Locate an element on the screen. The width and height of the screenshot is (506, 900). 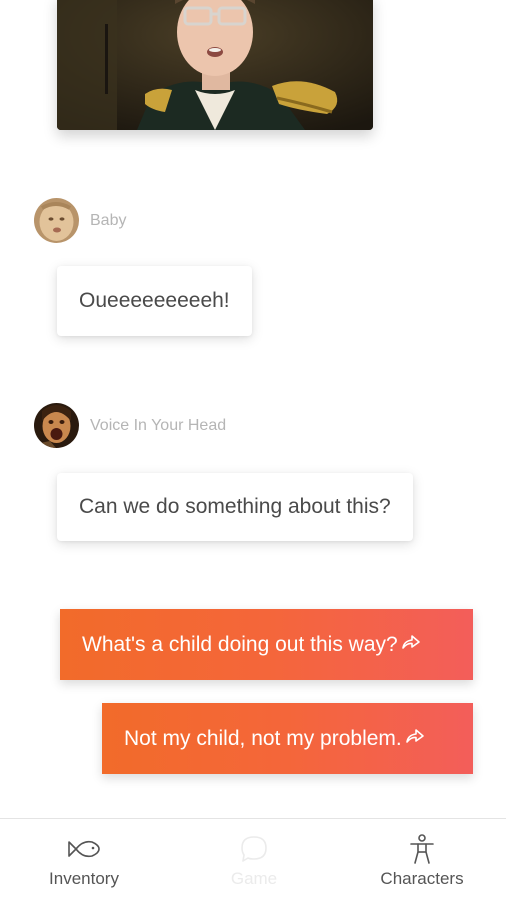
message-bubble-voice: Can we do something about this? is located at coordinates (235, 507).